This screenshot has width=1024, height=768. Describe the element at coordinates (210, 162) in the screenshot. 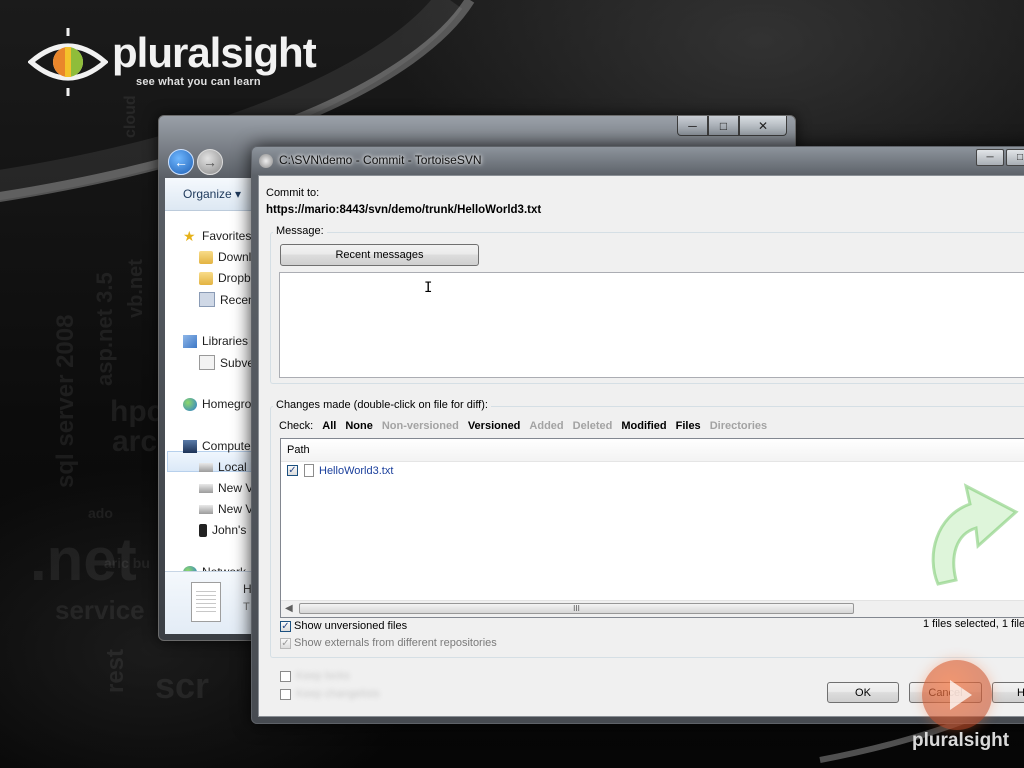

I see `forward-arrow-icon: →` at that location.